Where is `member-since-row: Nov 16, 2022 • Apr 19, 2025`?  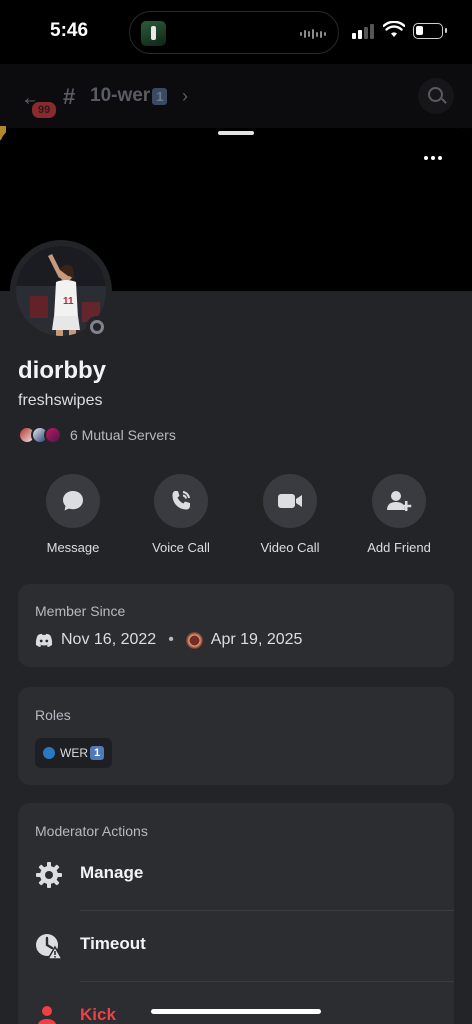
member-since-row: Nov 16, 2022 • Apr 19, 2025 is located at coordinates (168, 640).